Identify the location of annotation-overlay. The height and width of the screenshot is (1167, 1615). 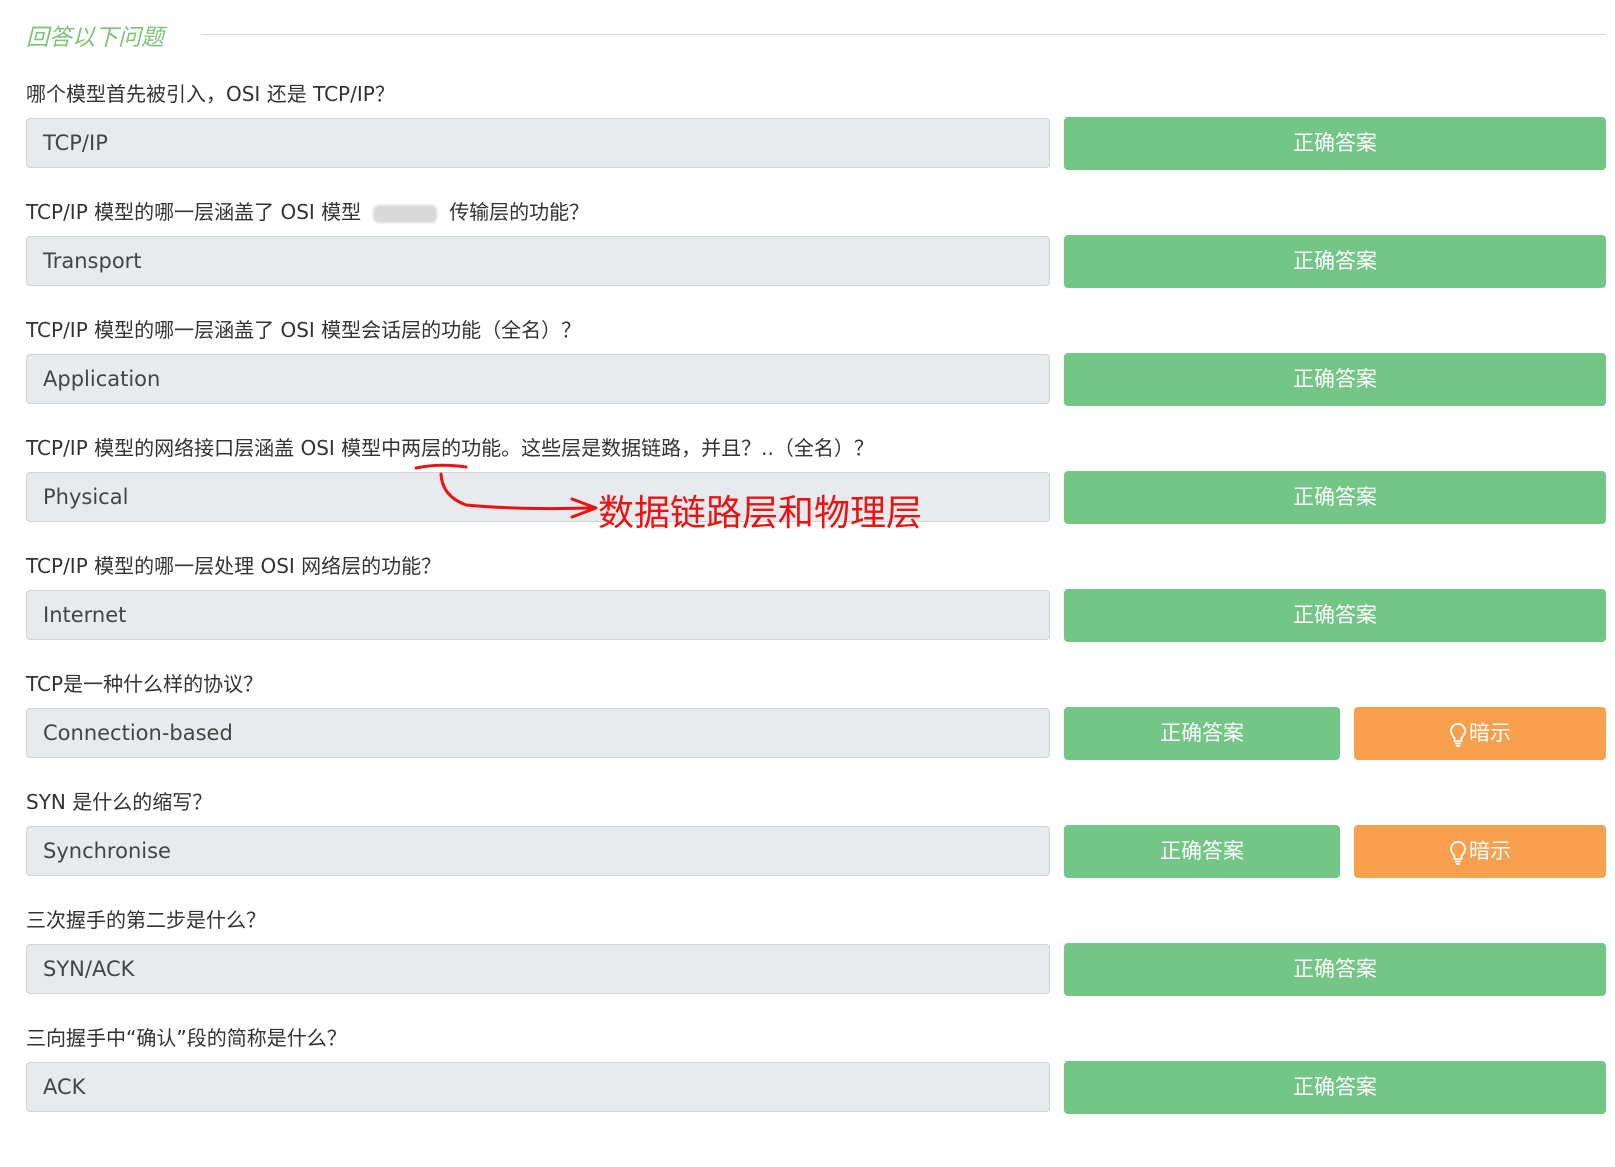
(506, 491).